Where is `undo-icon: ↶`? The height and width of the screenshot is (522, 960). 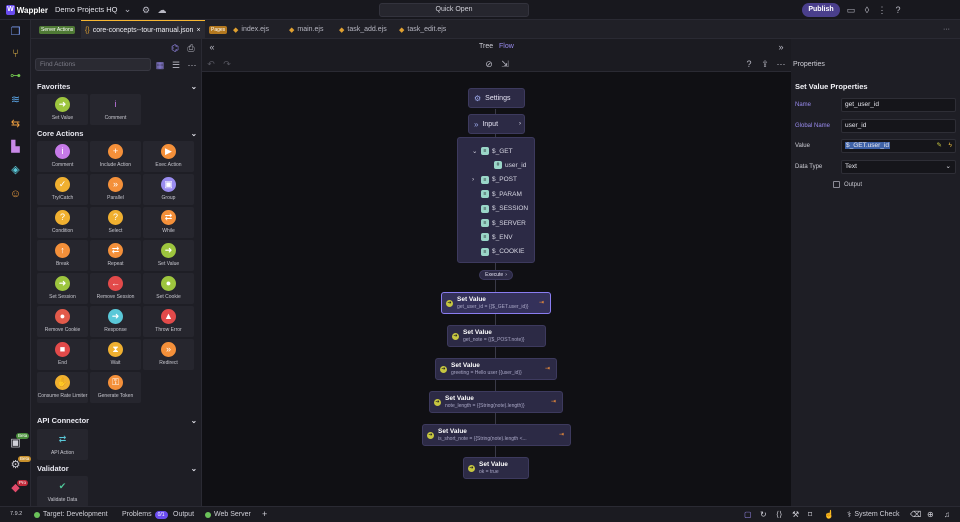
undo-icon: ↶ is located at coordinates (211, 64).